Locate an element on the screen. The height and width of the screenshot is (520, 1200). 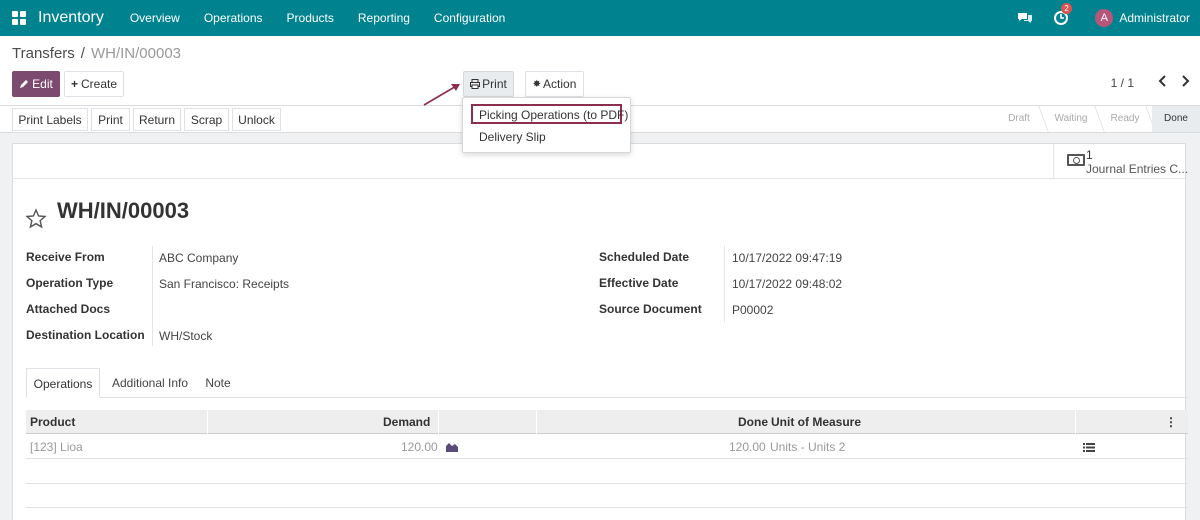
breadcrumb: Transfers / WH/IN/00003 is located at coordinates (96, 53).